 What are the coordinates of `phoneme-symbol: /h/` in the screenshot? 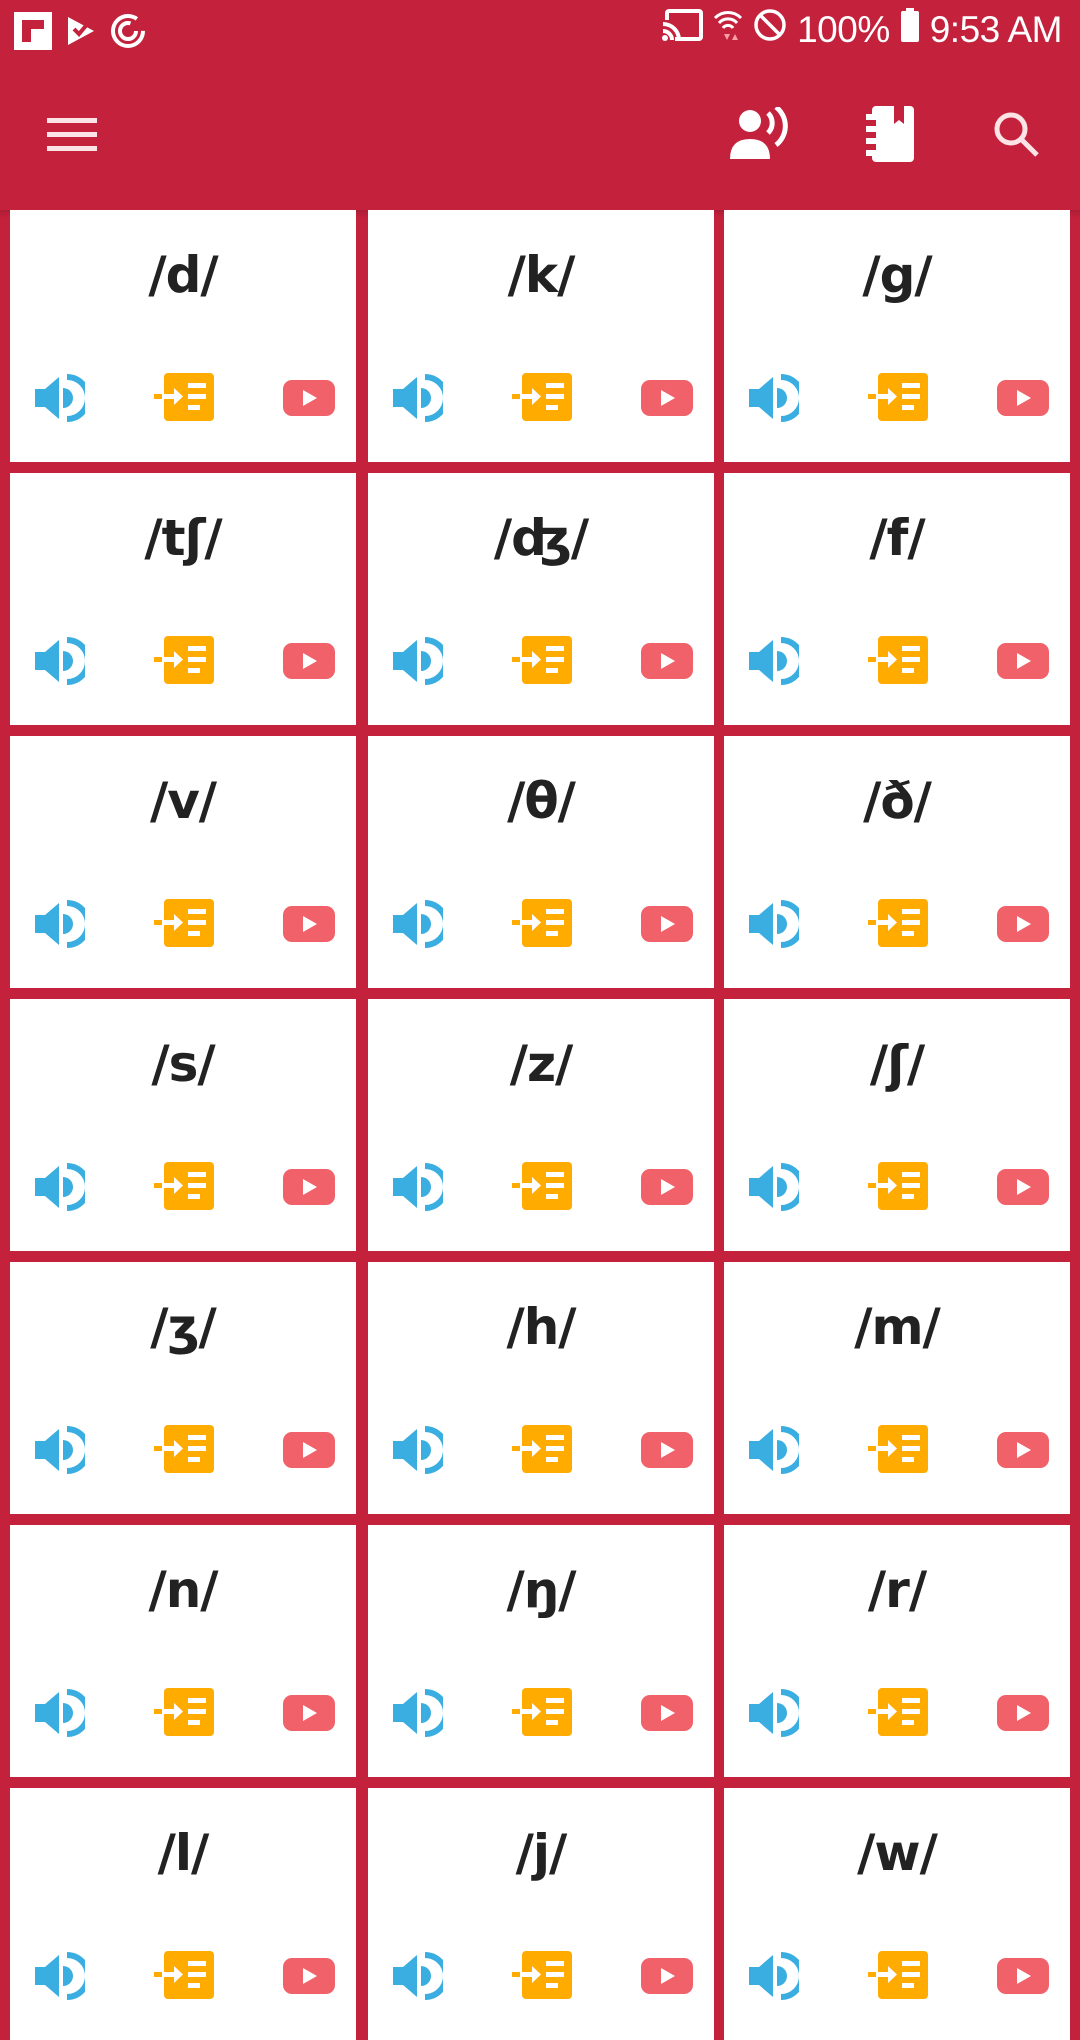 It's located at (541, 1327).